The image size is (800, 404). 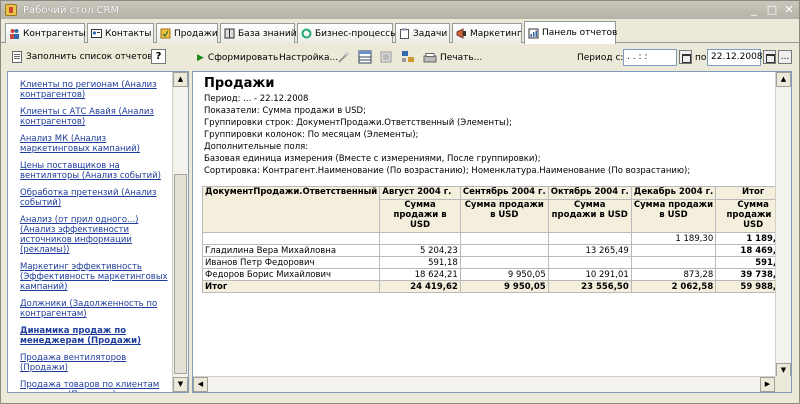 I want to click on tab-tasks: Задачи, so click(x=422, y=33).